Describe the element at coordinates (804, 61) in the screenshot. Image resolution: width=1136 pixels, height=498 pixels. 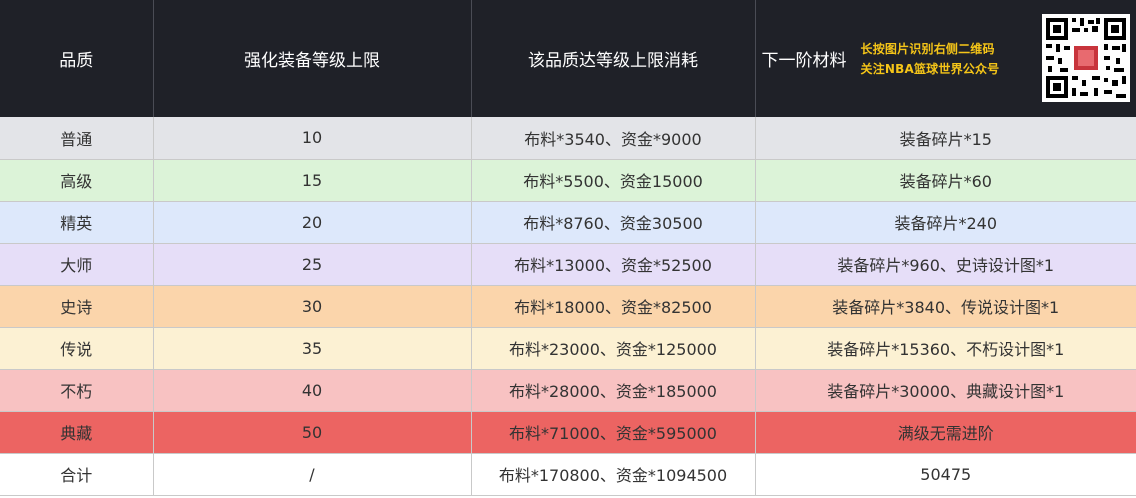
I see `header-next-material: 下一阶材料` at that location.